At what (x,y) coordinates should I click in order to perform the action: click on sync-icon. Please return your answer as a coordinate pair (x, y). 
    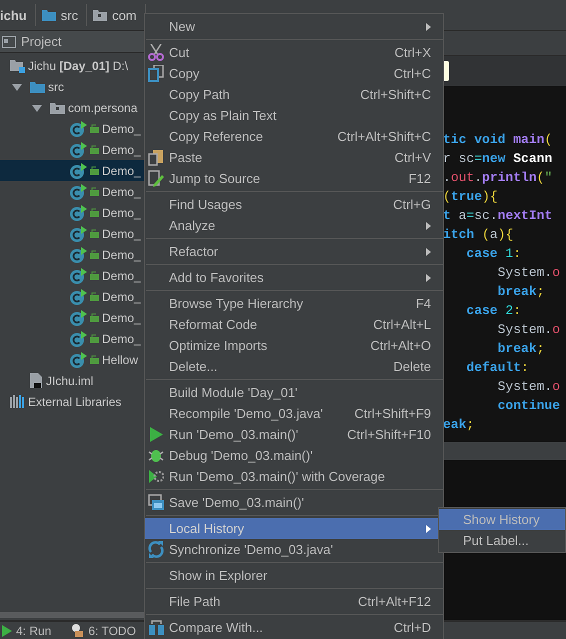
    Looking at the image, I should click on (156, 549).